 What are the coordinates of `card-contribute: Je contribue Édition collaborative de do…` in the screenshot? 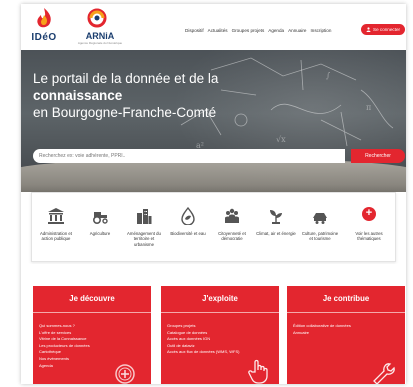 It's located at (346, 335).